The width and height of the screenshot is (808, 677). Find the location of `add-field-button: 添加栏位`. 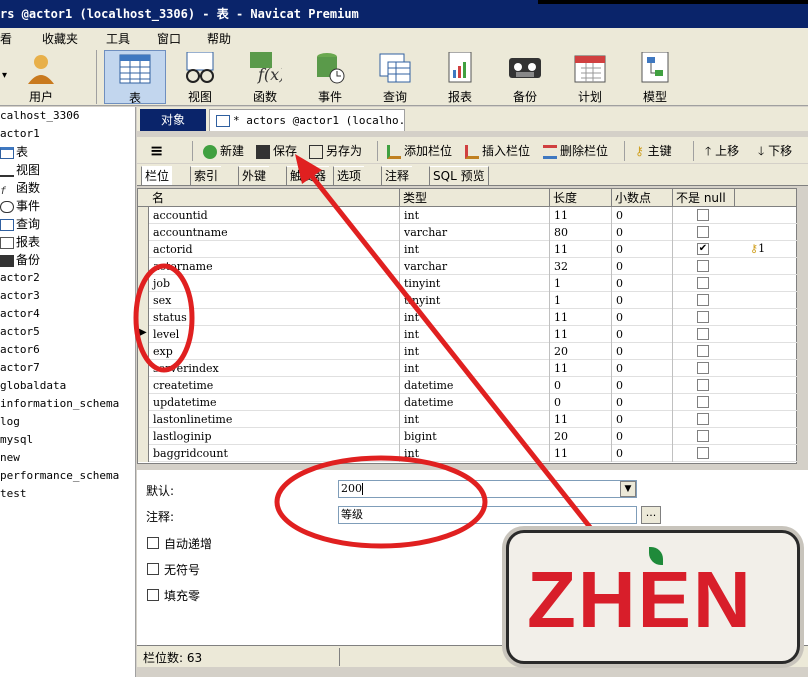

add-field-button: 添加栏位 is located at coordinates (419, 151).